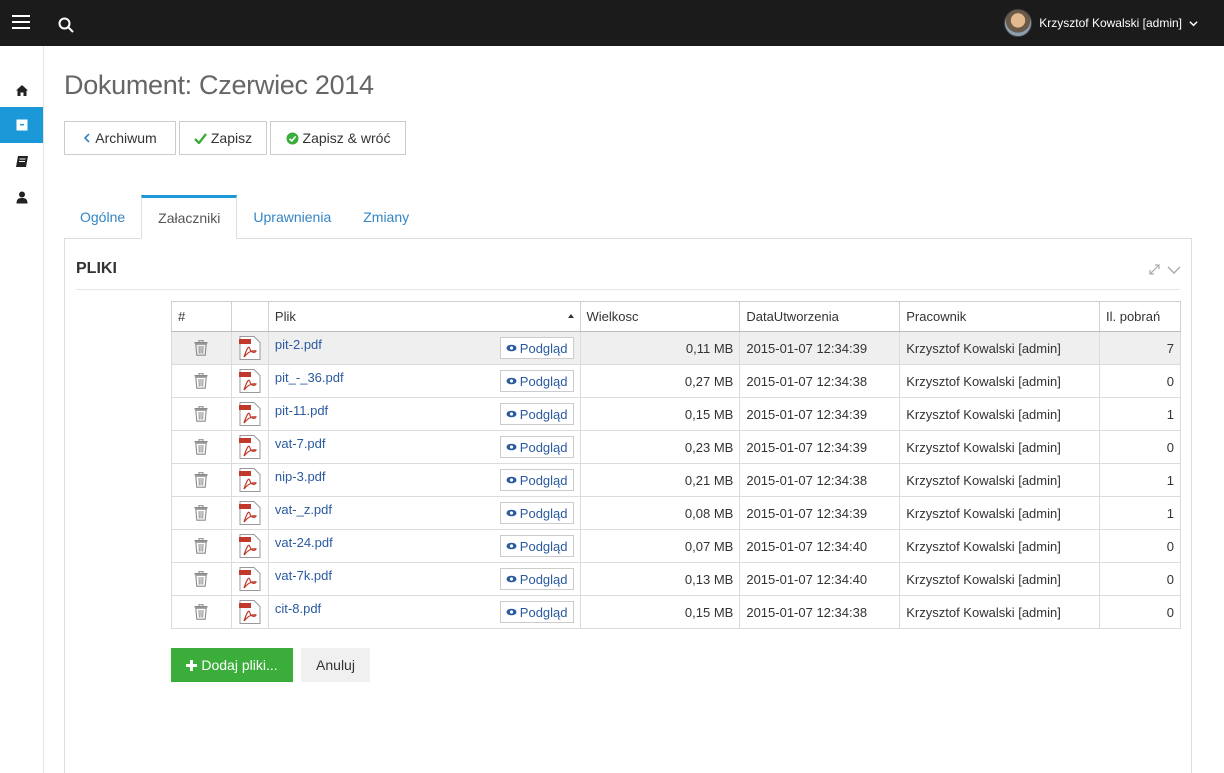 The image size is (1224, 773). I want to click on size-cell: 0,08 MB, so click(660, 513).